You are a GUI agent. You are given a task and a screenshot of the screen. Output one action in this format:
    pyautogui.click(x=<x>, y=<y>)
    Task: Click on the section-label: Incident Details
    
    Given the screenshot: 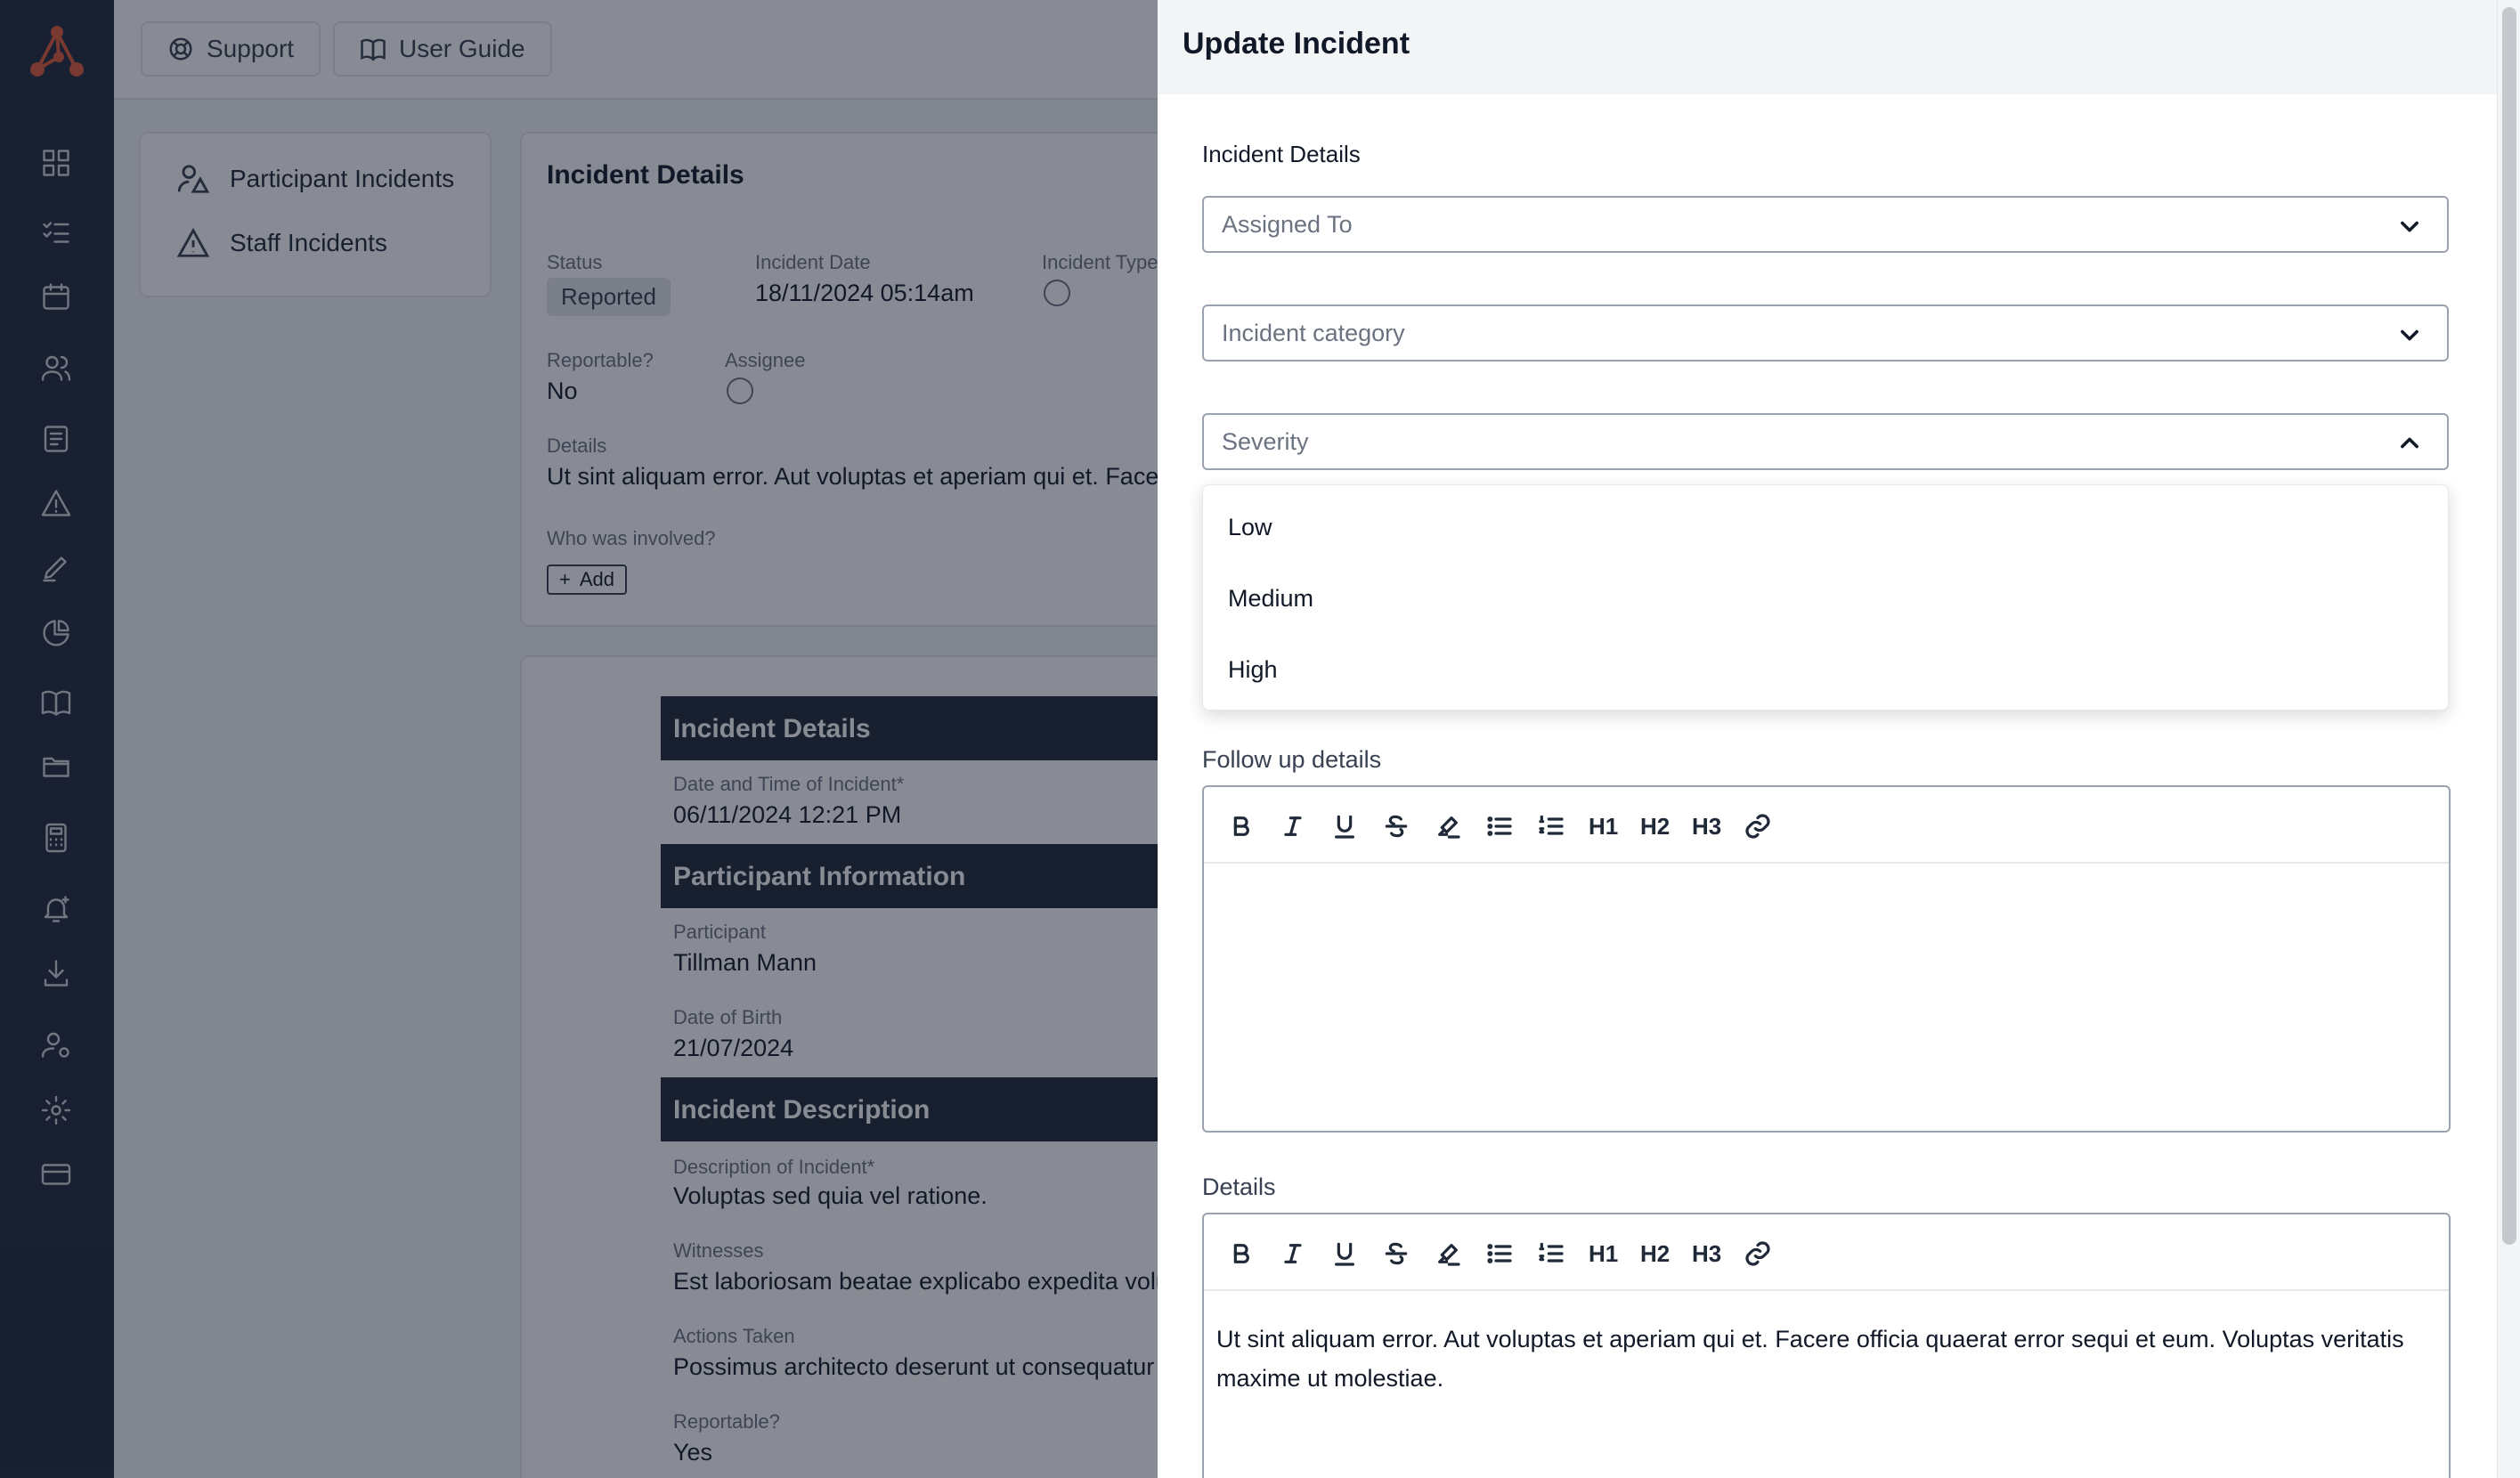 What is the action you would take?
    pyautogui.click(x=1281, y=154)
    